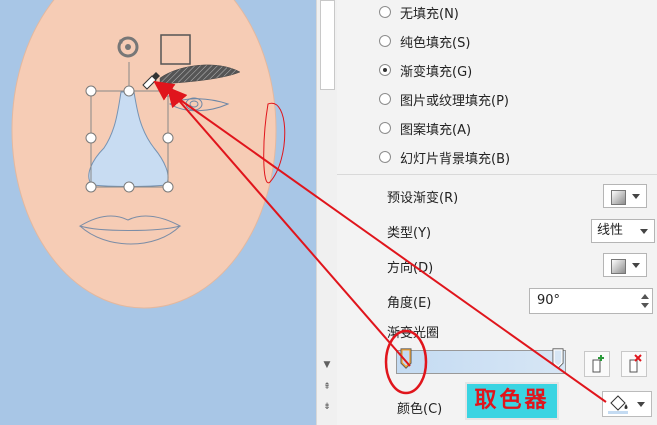 The image size is (657, 425). I want to click on scrollbar-thumb, so click(327, 45).